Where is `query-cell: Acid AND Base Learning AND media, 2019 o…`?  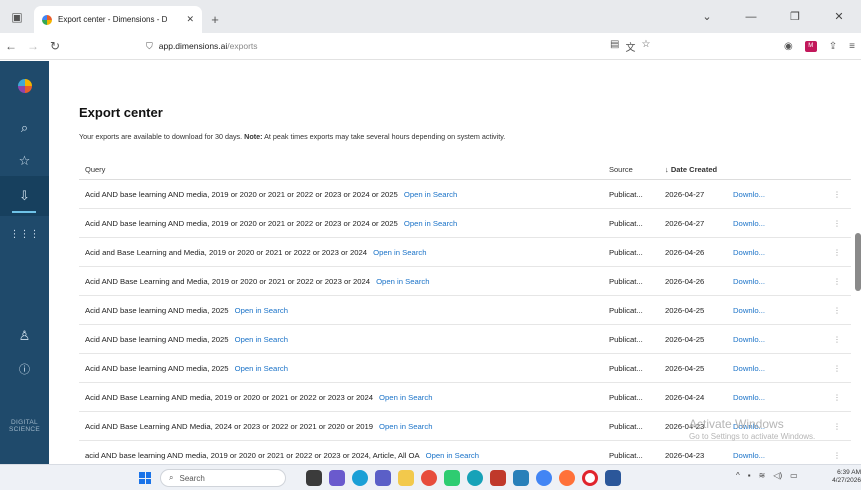 query-cell: Acid AND Base Learning AND media, 2019 o… is located at coordinates (344, 397).